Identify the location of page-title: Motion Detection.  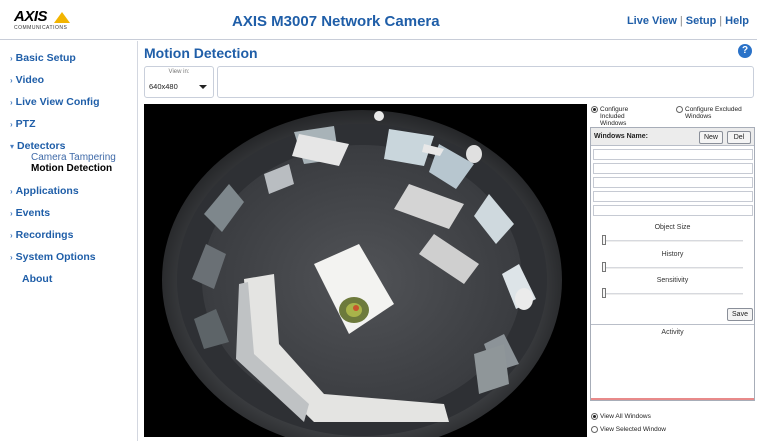
(201, 53).